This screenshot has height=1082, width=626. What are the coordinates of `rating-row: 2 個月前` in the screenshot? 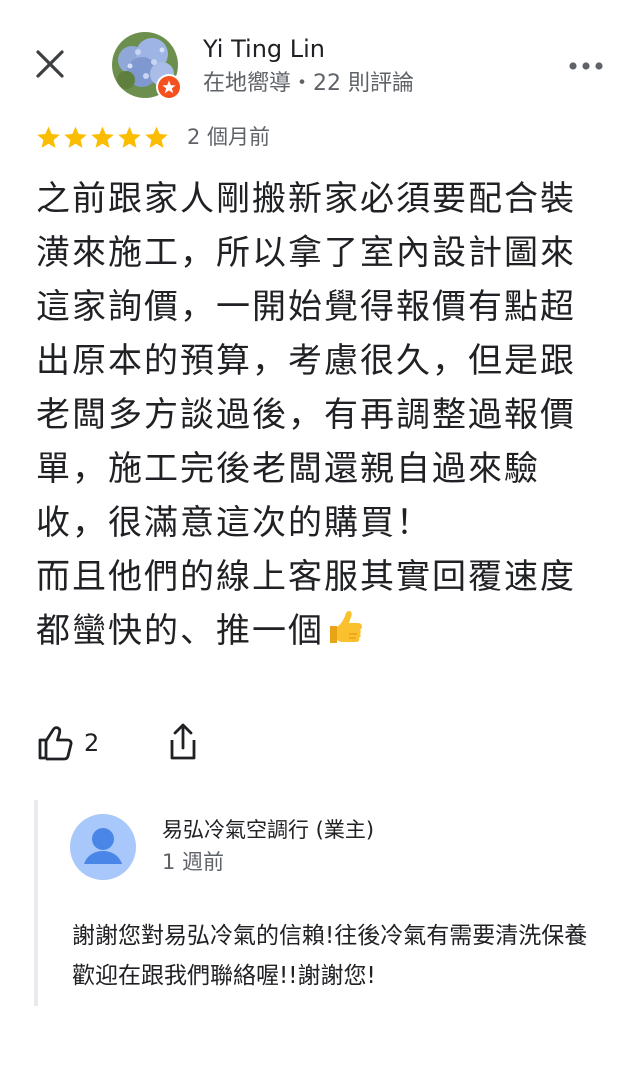 It's located at (153, 137).